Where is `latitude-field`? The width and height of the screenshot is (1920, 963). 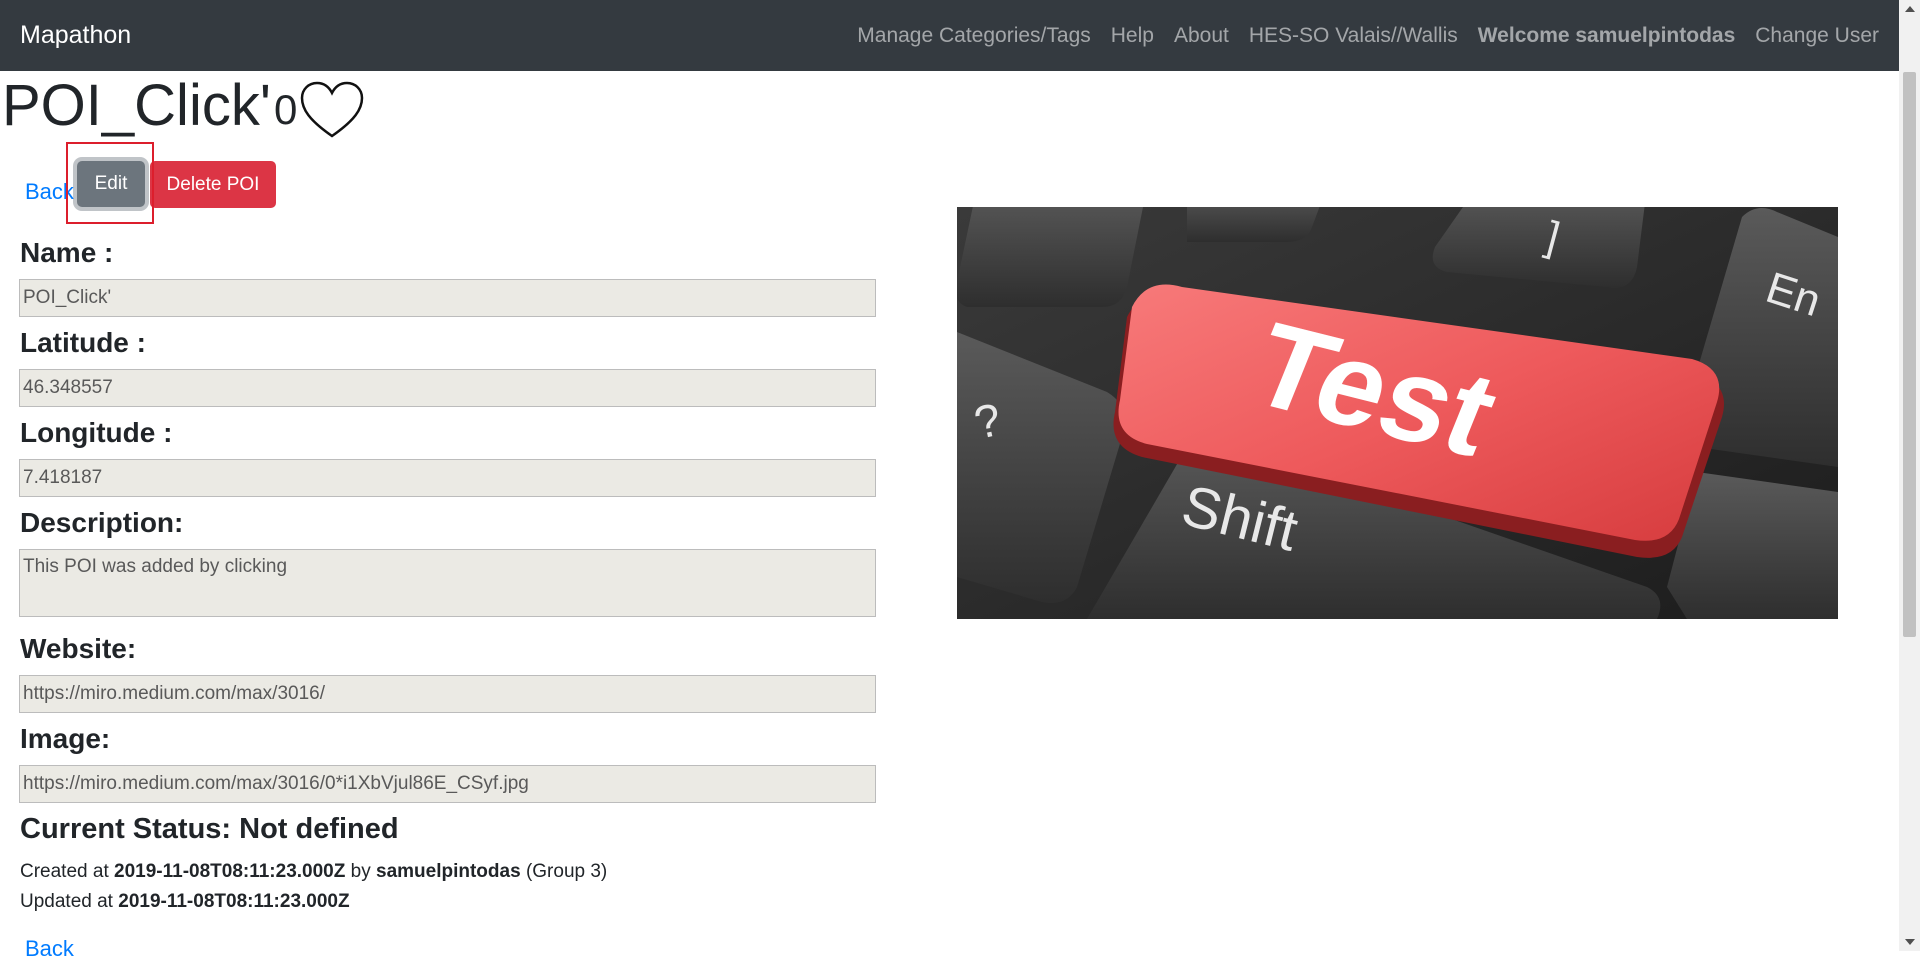
latitude-field is located at coordinates (447, 388).